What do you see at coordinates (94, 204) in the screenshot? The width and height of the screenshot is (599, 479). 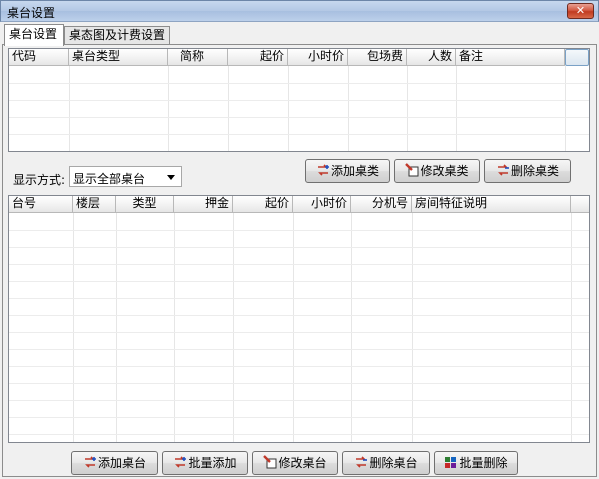 I see `column-header-floor: 楼层` at bounding box center [94, 204].